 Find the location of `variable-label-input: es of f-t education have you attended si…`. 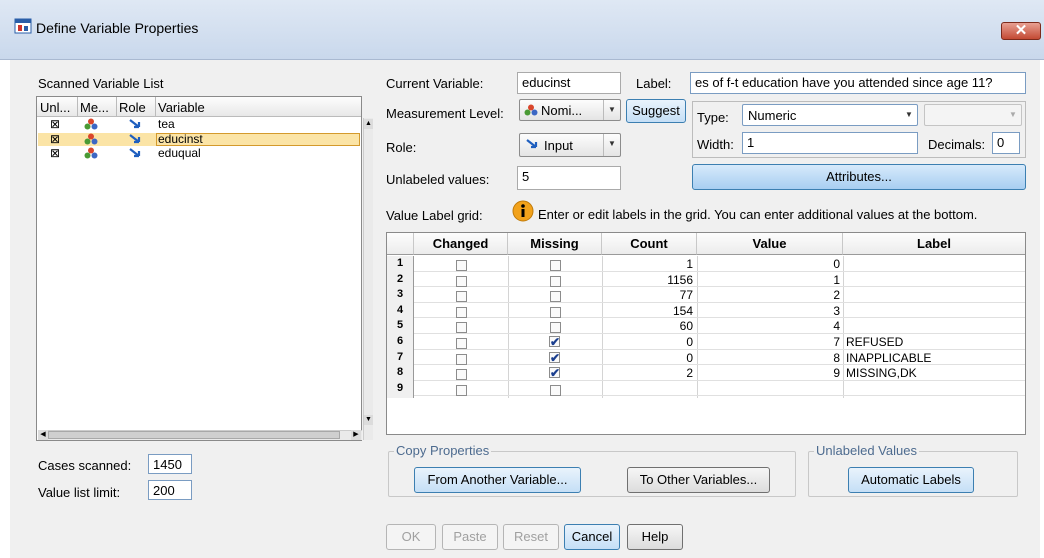

variable-label-input: es of f-t education have you attended si… is located at coordinates (858, 83).